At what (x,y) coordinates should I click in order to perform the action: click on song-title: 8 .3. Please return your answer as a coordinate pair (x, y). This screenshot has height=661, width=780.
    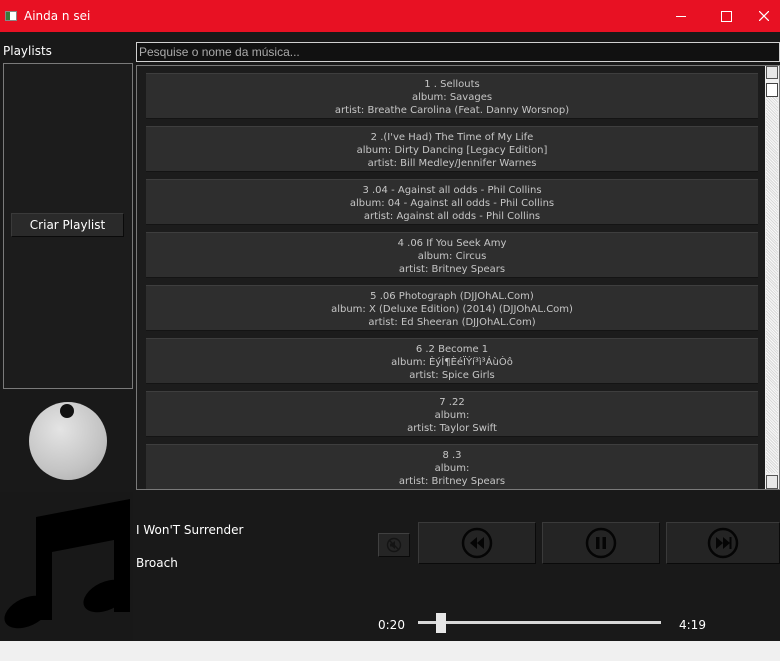
    Looking at the image, I should click on (452, 455).